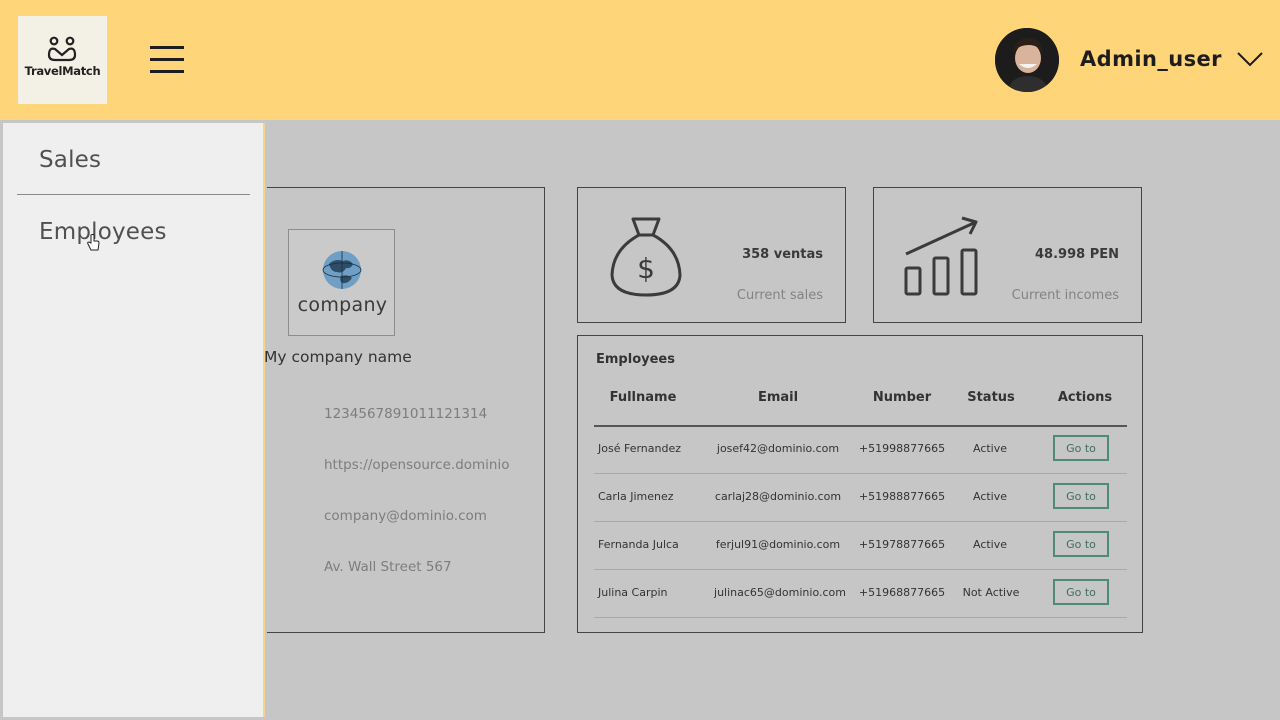  I want to click on employee-email: carlaj28@dominio.com, so click(778, 496).